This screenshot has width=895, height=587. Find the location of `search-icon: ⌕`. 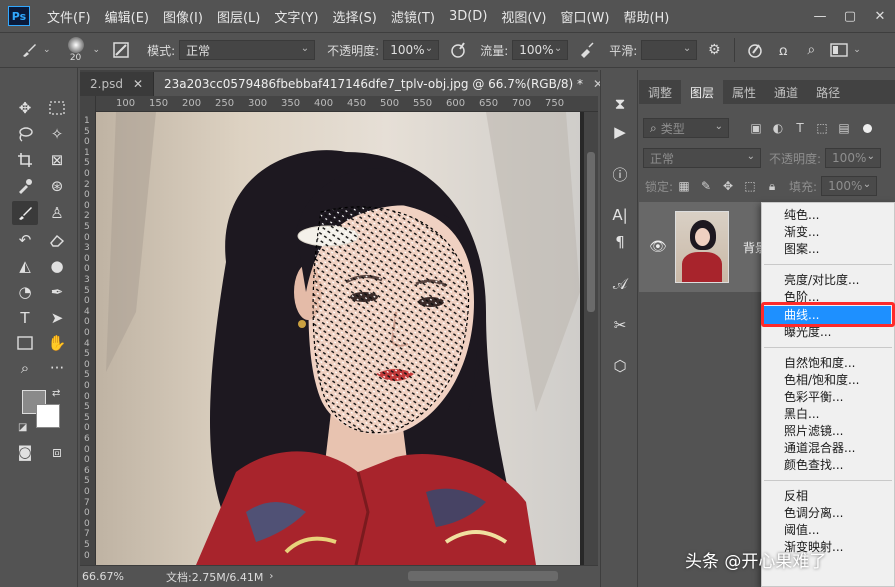

search-icon: ⌕ is located at coordinates (811, 50).